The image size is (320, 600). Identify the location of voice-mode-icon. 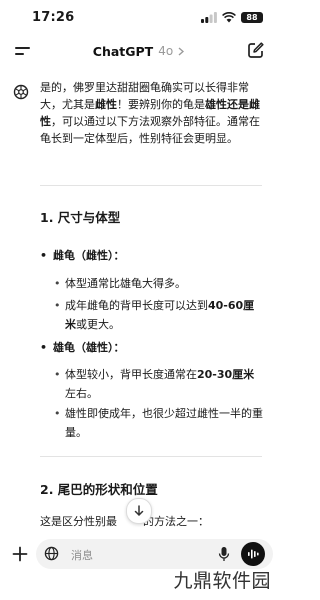
(253, 554).